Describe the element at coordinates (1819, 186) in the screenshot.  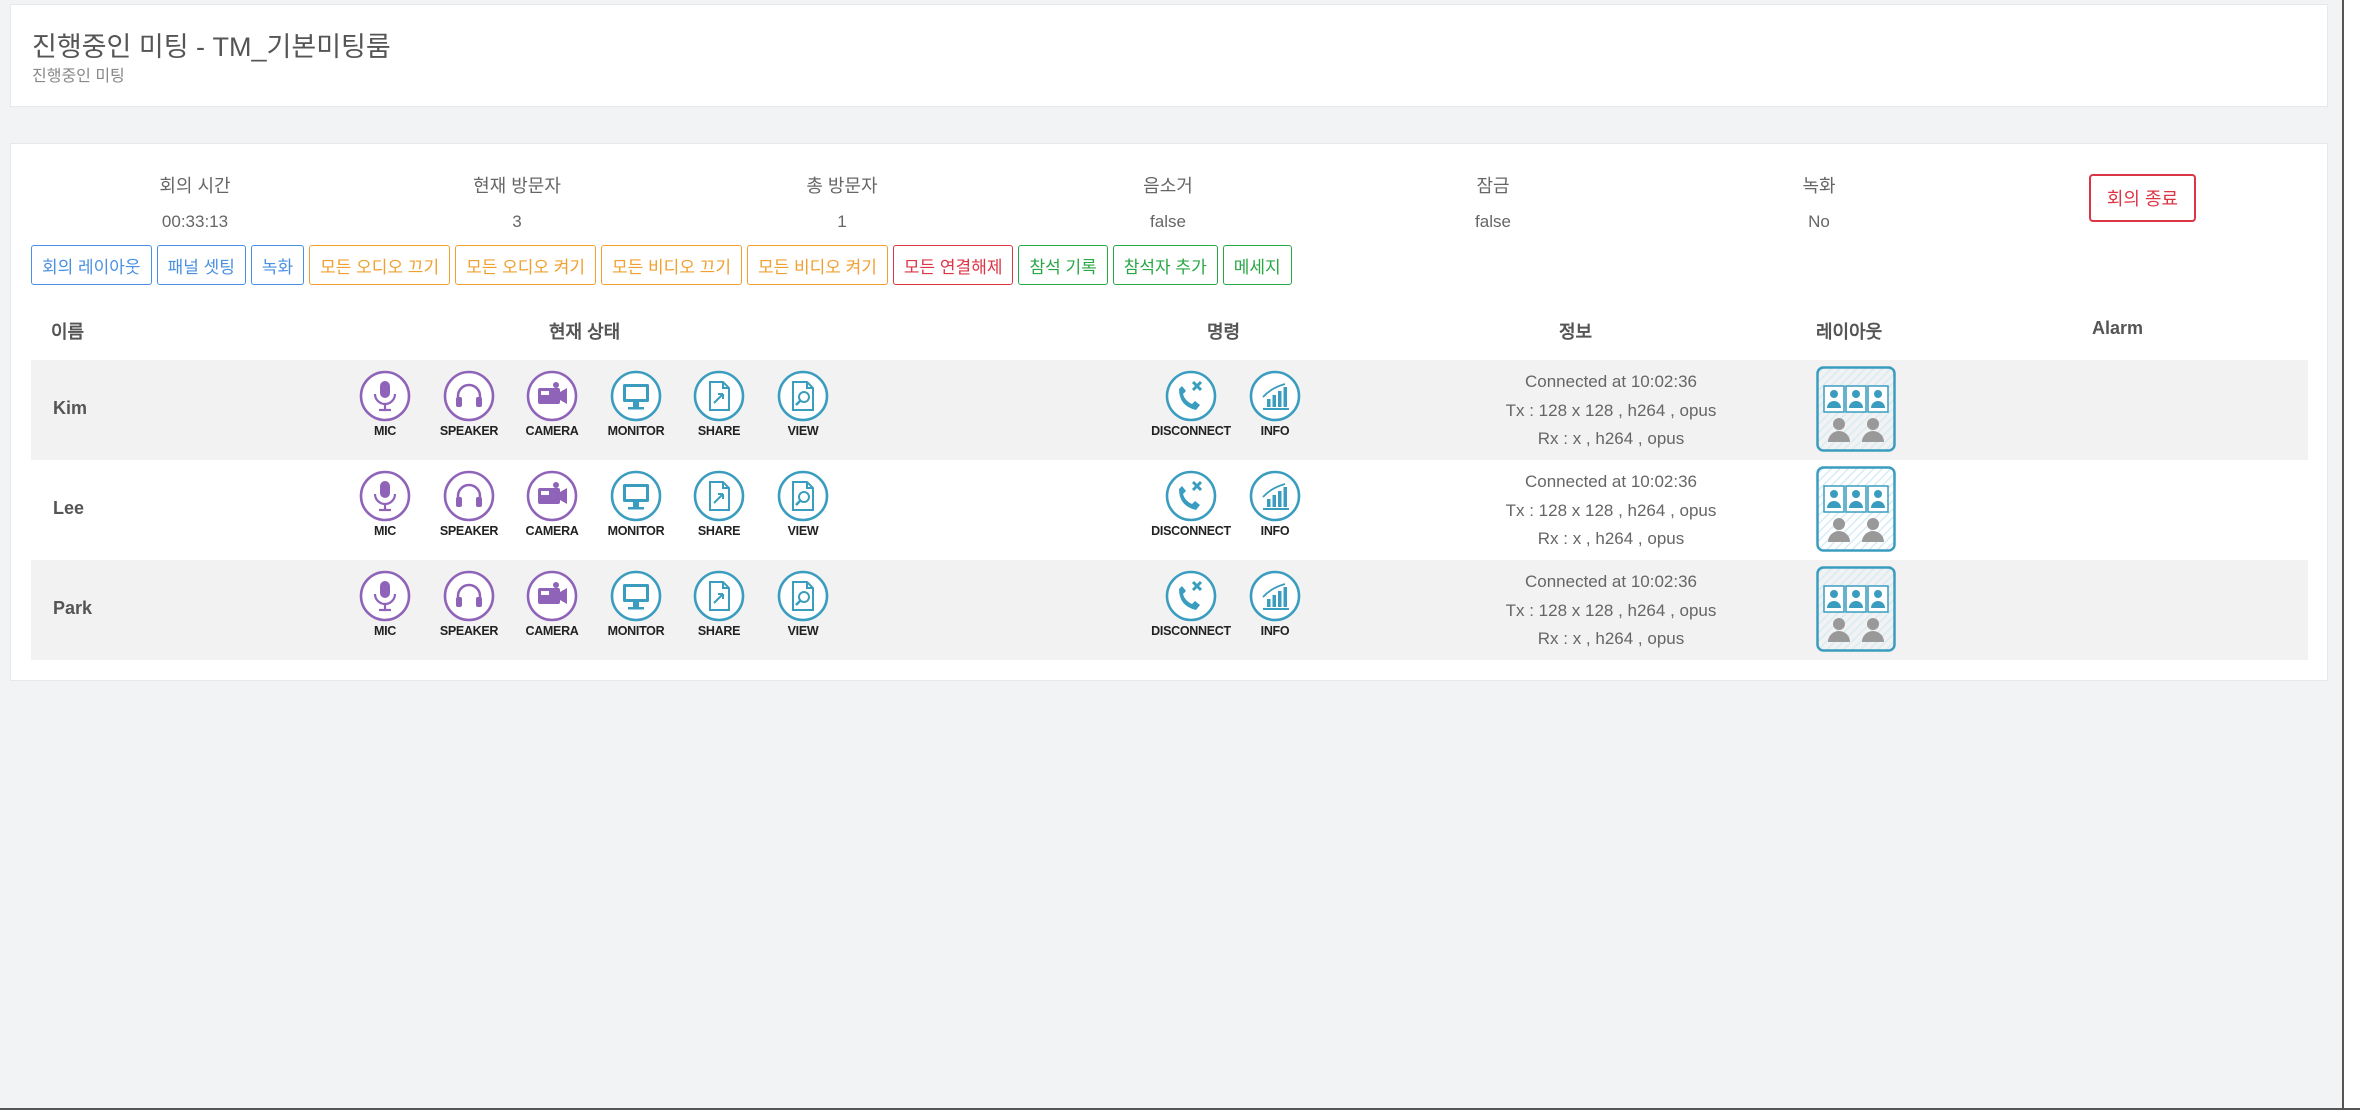
I see `stat-label: 녹화` at that location.